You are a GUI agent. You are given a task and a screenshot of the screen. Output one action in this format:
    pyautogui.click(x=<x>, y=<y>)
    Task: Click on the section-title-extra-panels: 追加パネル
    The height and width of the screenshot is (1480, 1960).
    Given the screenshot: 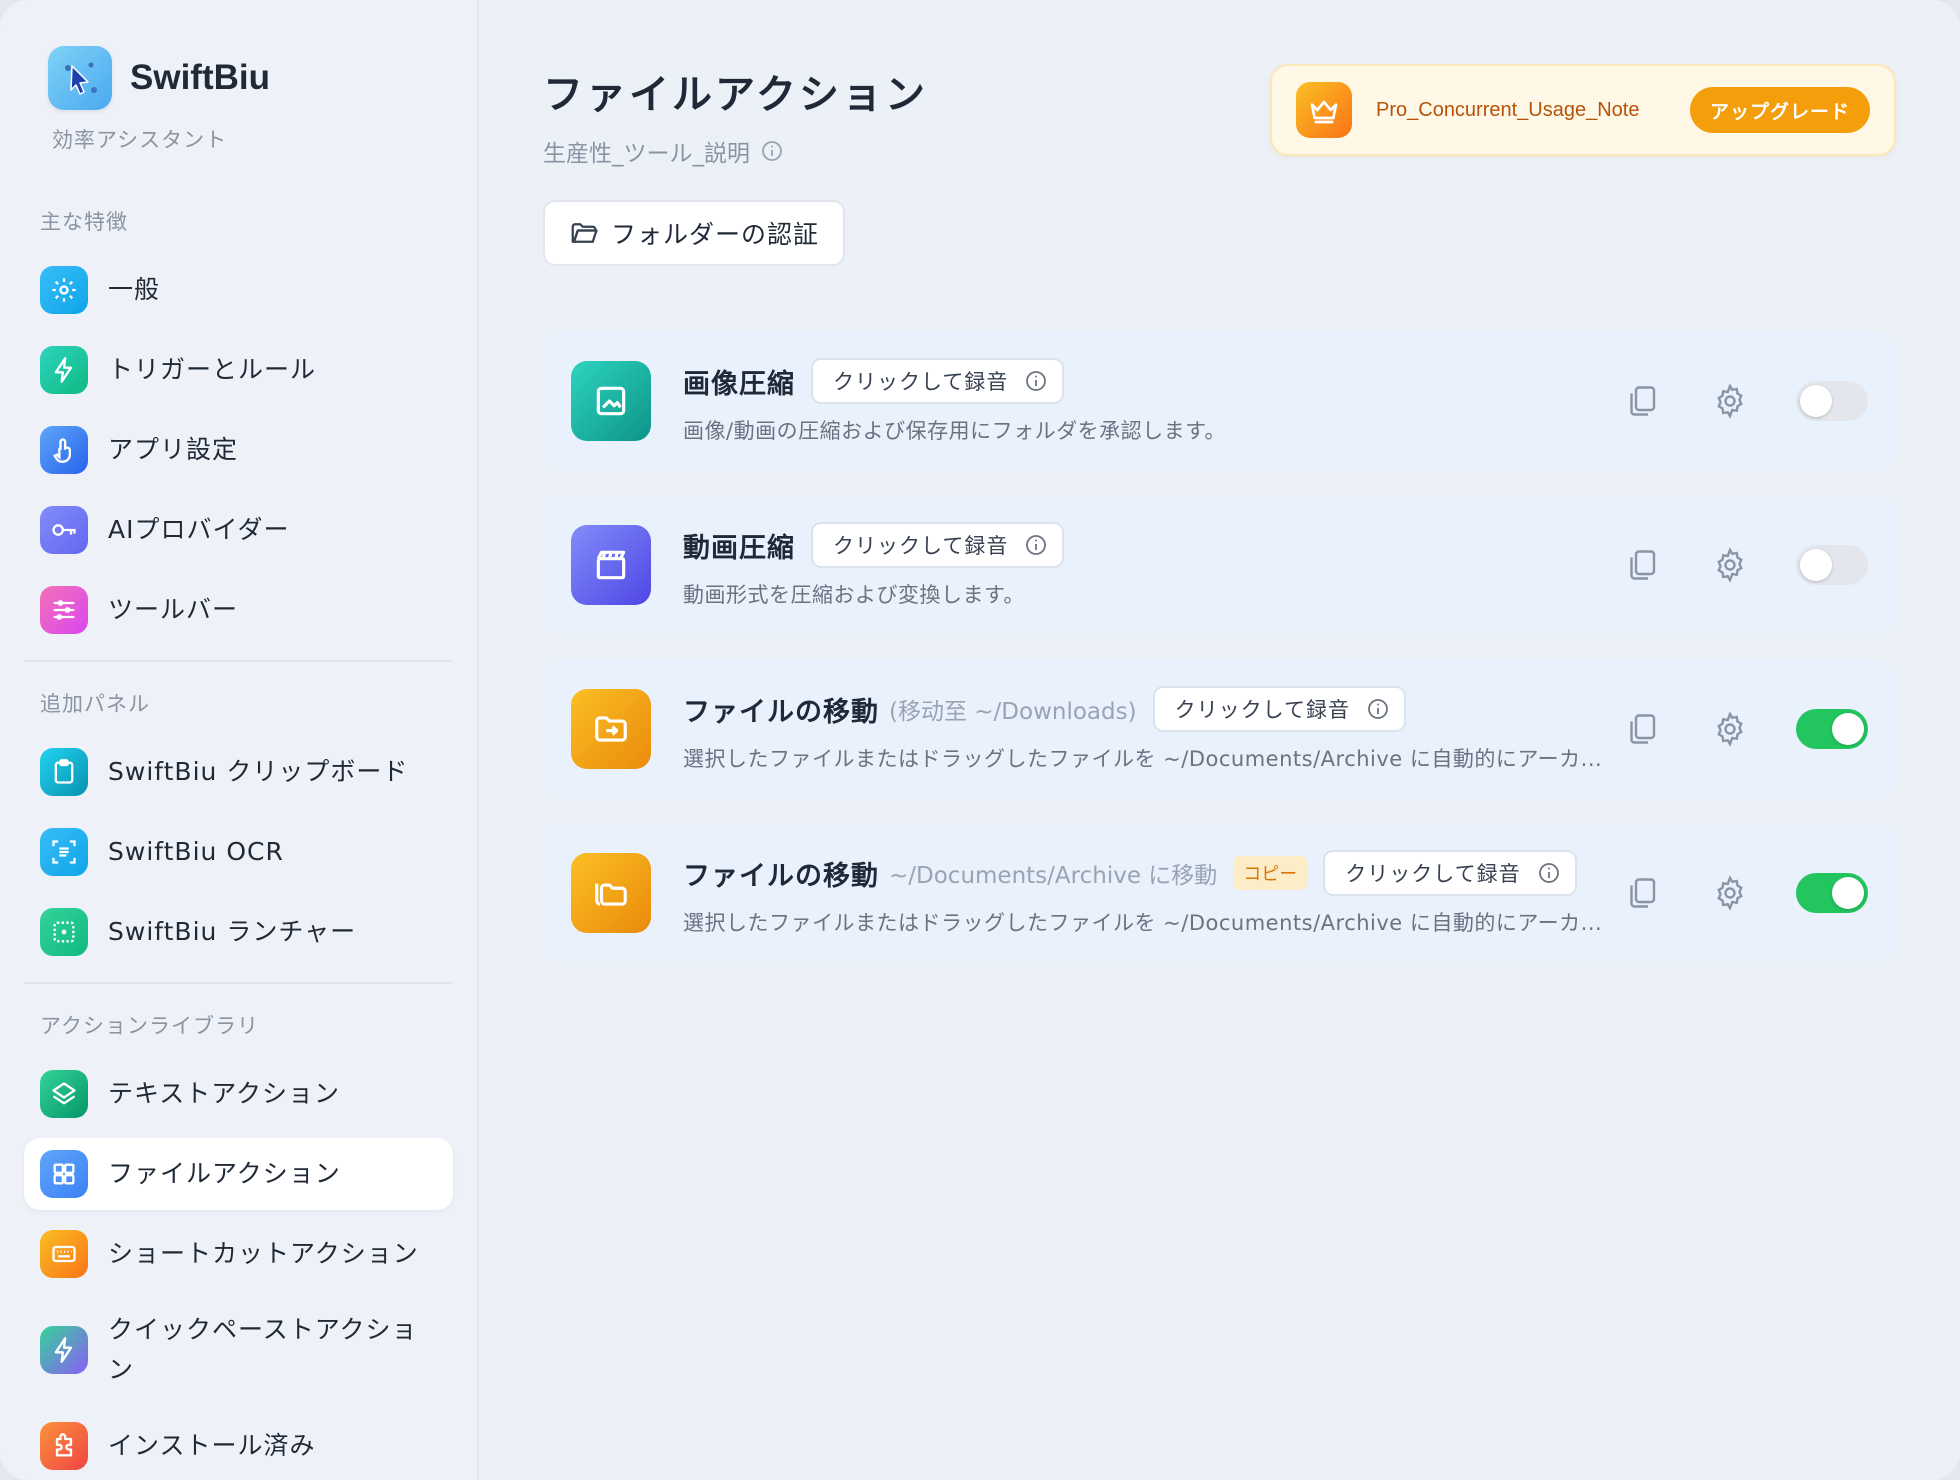 What is the action you would take?
    pyautogui.click(x=95, y=704)
    